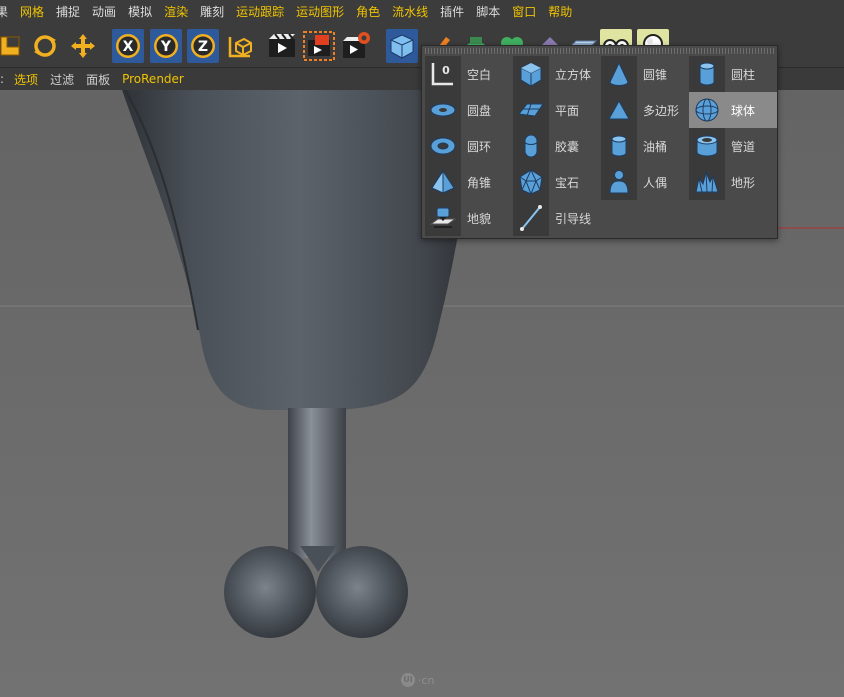 This screenshot has width=844, height=697. I want to click on cylinder-icon, so click(707, 74).